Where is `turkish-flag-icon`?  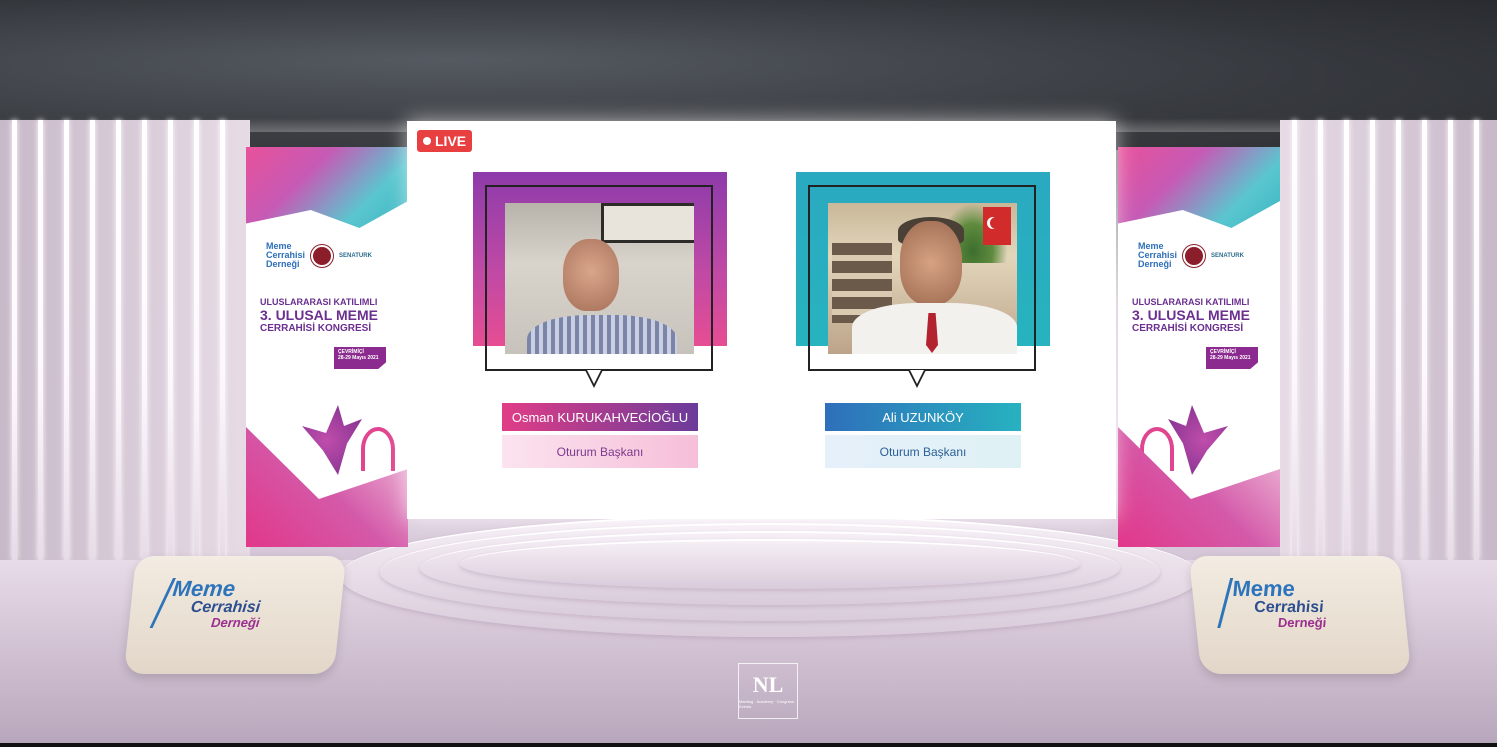 turkish-flag-icon is located at coordinates (997, 226).